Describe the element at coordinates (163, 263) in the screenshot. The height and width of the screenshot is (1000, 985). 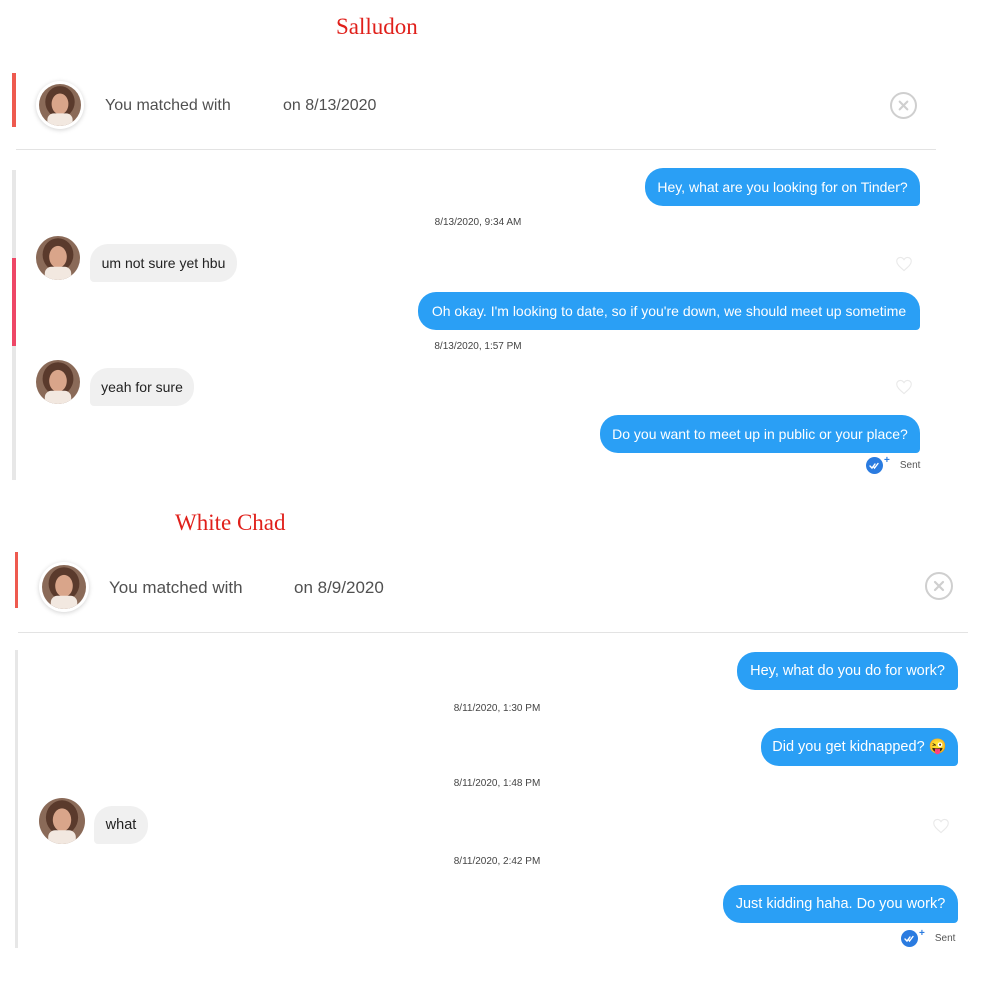
I see `message-incoming: um not sure yet hbu` at that location.